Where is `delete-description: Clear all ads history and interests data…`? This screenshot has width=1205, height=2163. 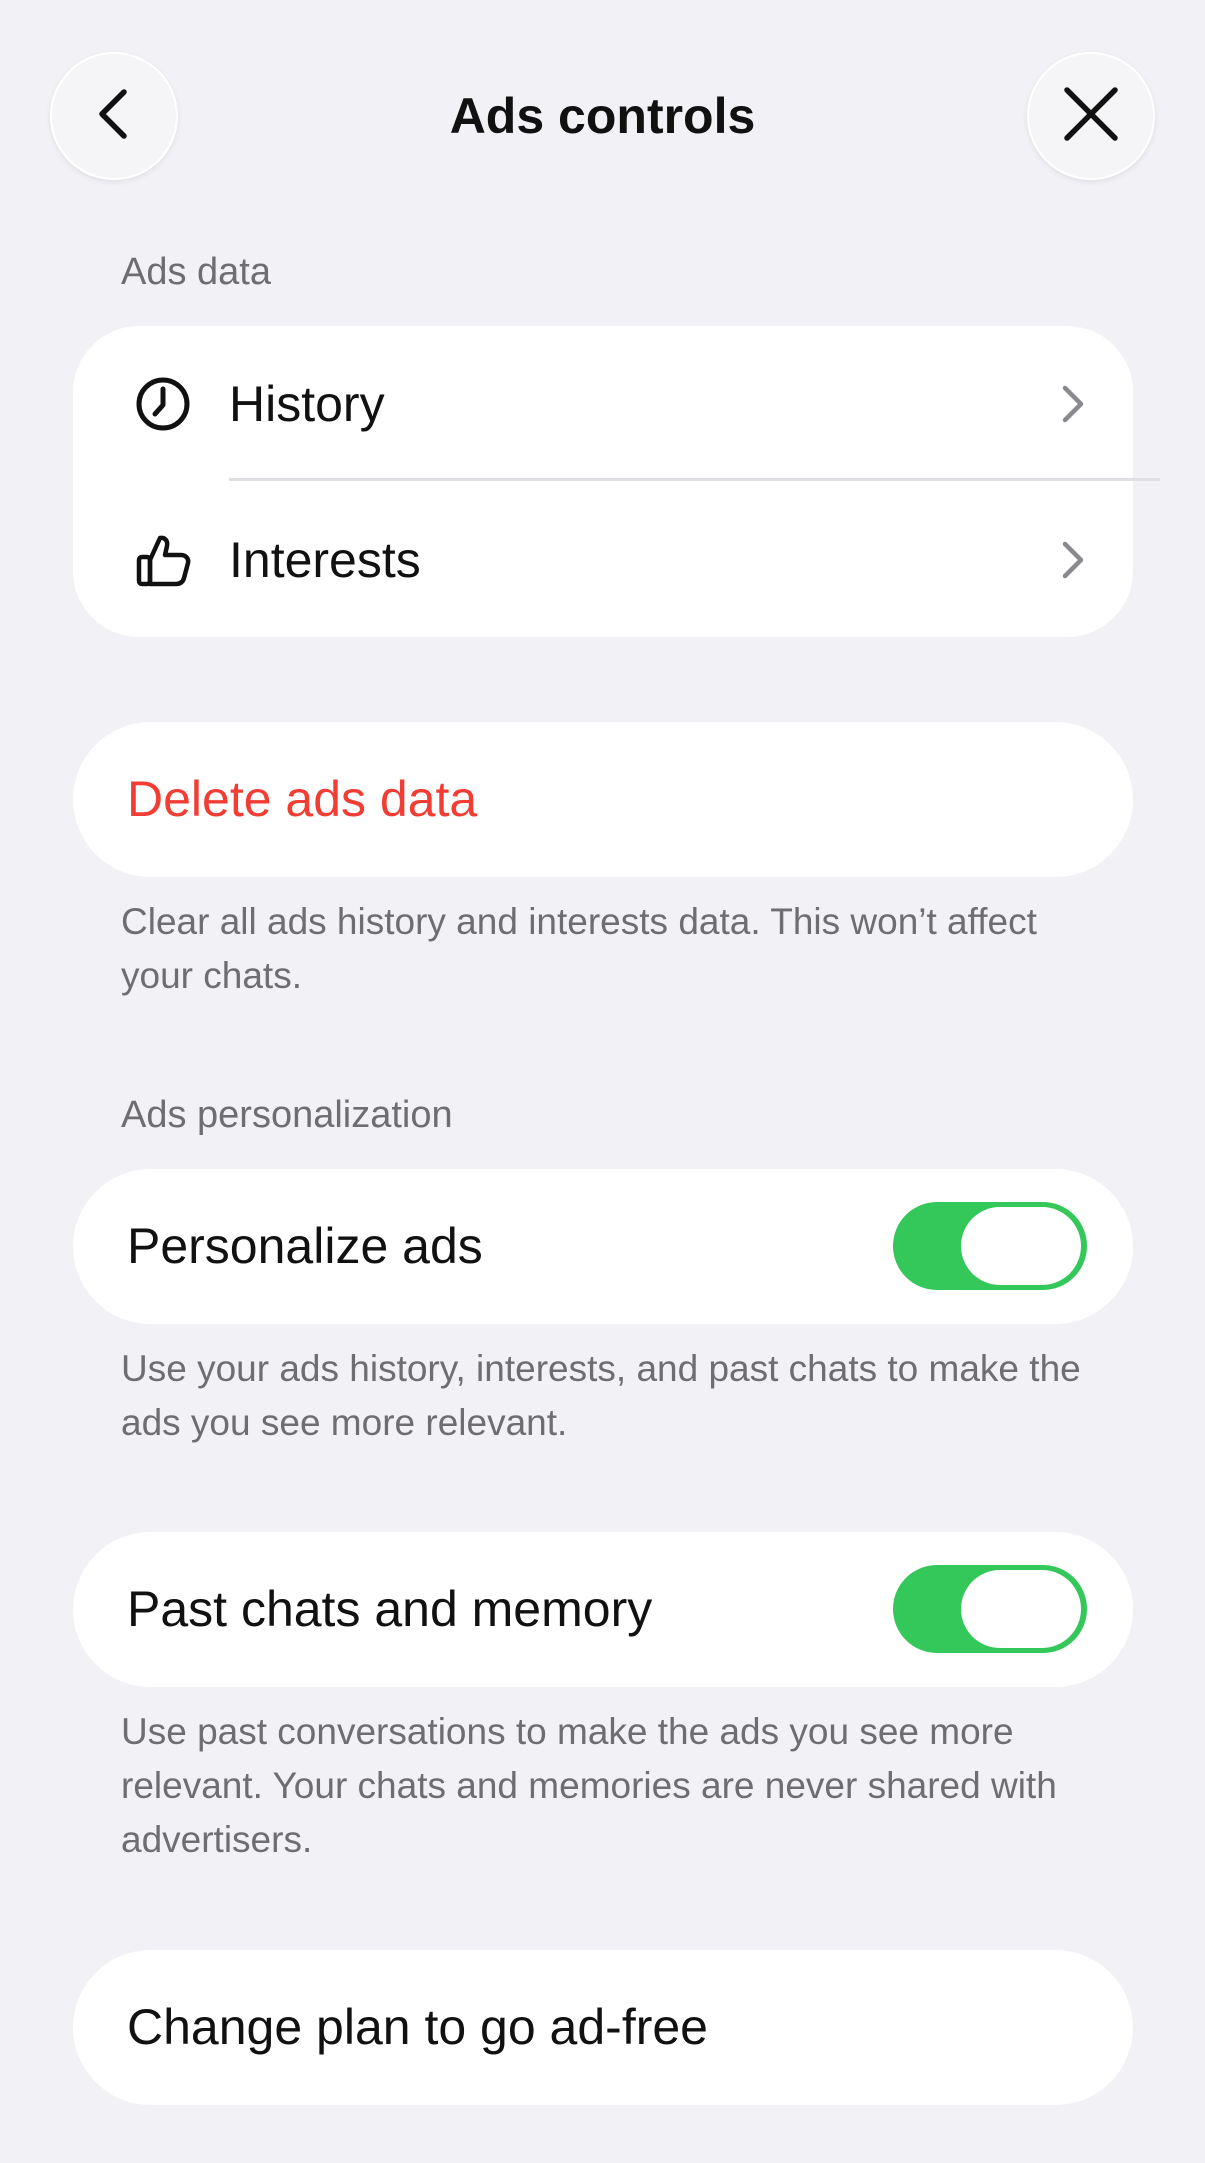 delete-description: Clear all ads history and interests data… is located at coordinates (579, 948).